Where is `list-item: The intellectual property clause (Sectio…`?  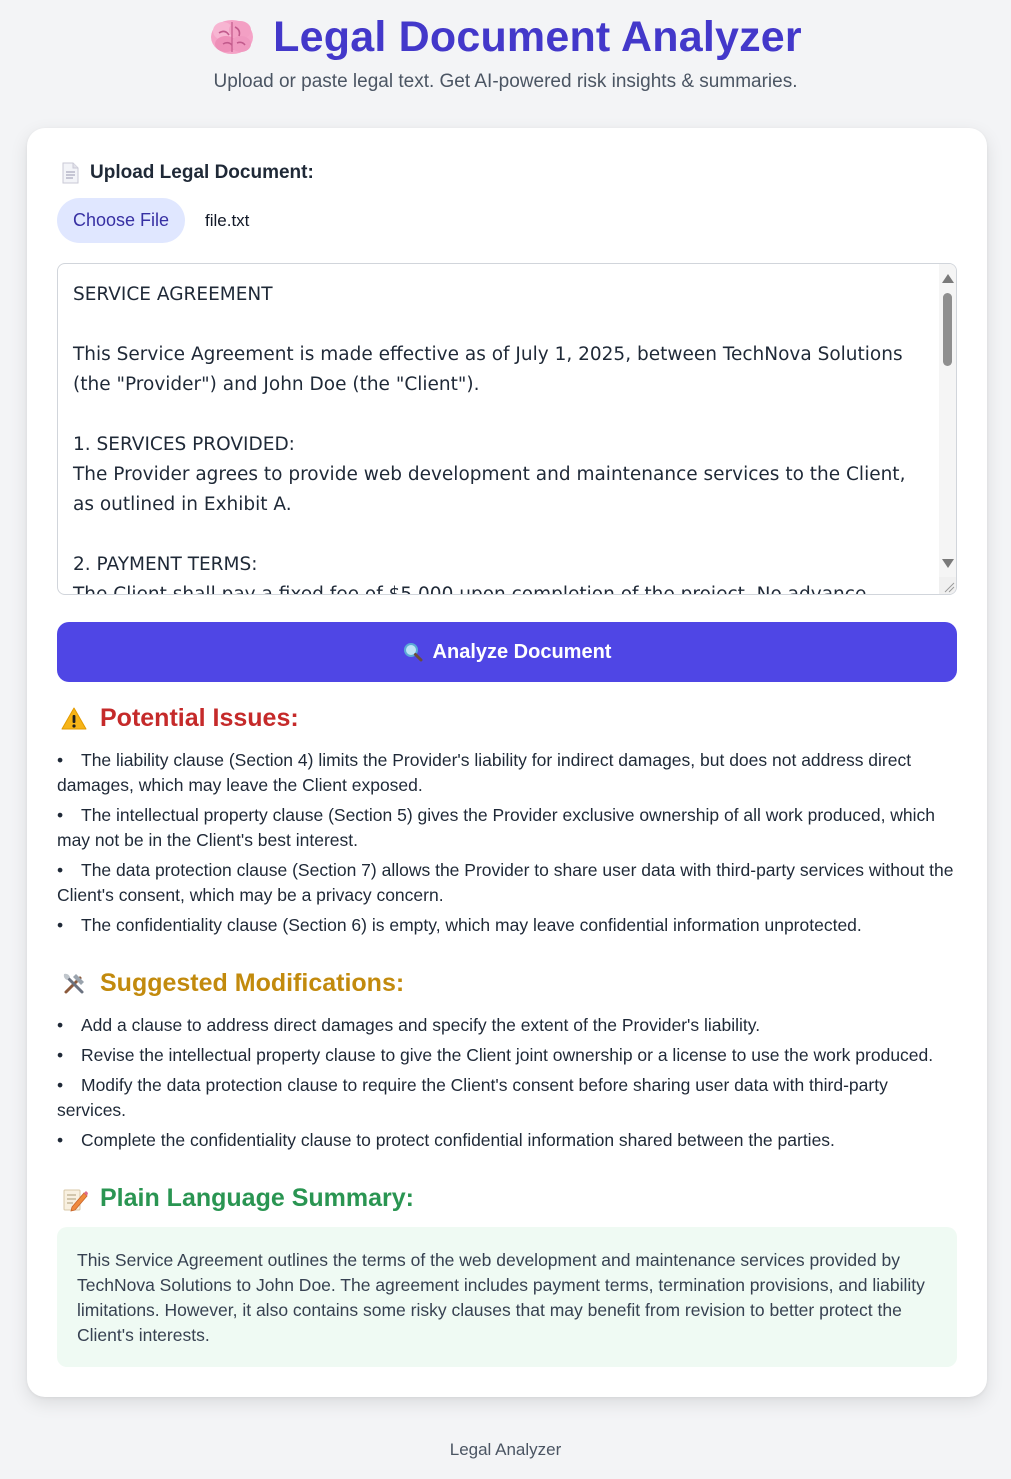
list-item: The intellectual property clause (Sectio… is located at coordinates (507, 828).